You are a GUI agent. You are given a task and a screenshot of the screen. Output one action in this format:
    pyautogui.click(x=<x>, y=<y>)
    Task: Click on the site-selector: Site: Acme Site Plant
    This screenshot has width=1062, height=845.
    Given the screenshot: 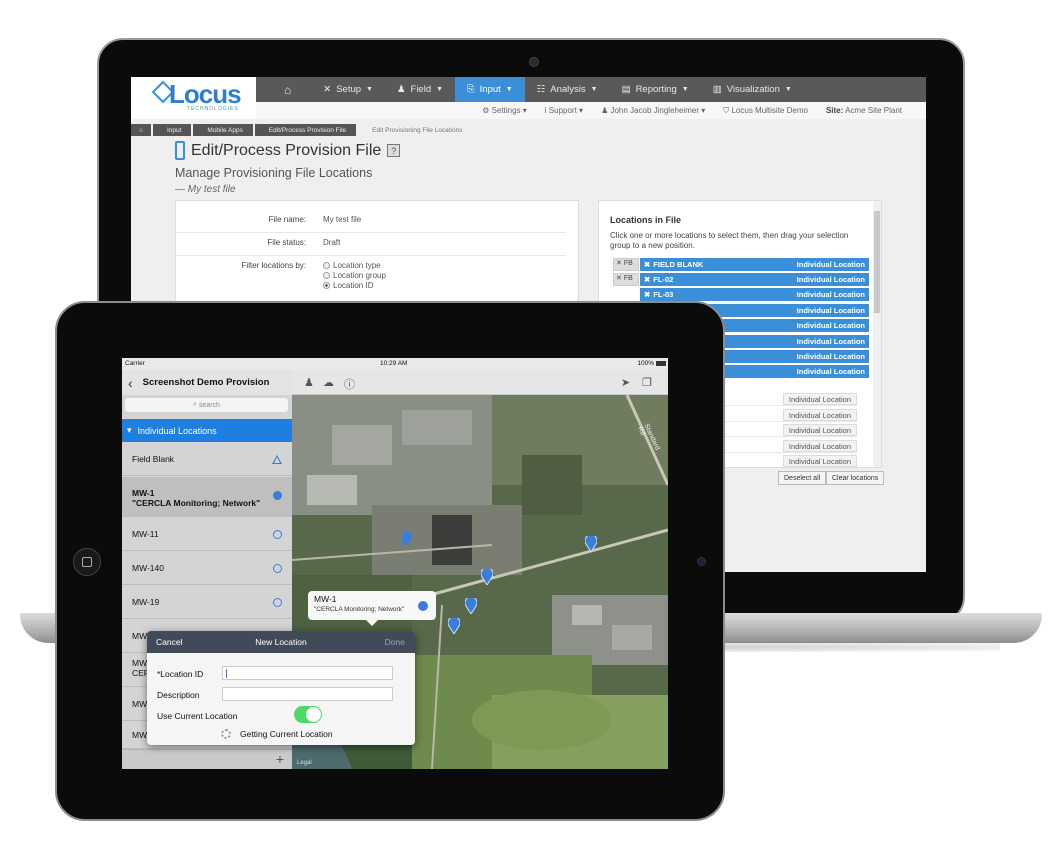 What is the action you would take?
    pyautogui.click(x=864, y=110)
    